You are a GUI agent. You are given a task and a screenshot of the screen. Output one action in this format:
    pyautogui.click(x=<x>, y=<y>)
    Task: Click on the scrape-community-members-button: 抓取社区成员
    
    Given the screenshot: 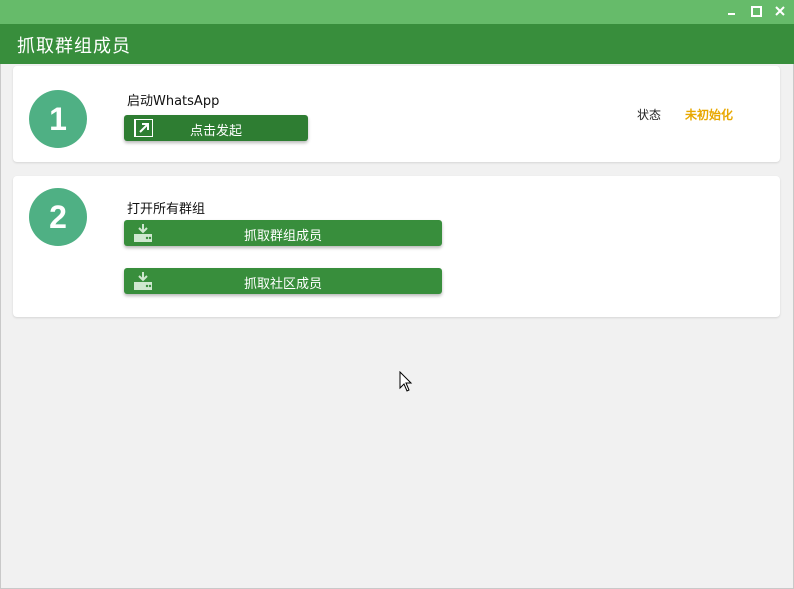 What is the action you would take?
    pyautogui.click(x=283, y=281)
    